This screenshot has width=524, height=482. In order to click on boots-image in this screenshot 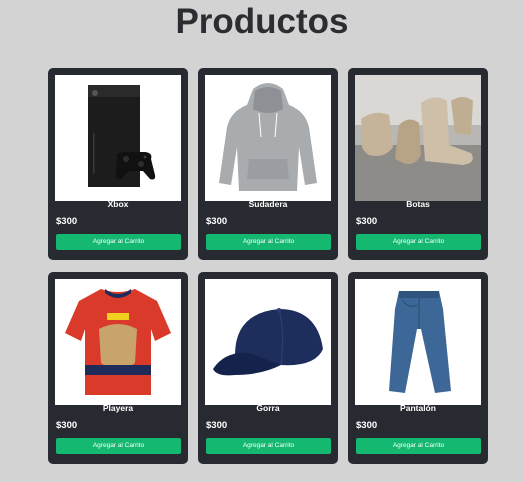, I will do `click(418, 138)`.